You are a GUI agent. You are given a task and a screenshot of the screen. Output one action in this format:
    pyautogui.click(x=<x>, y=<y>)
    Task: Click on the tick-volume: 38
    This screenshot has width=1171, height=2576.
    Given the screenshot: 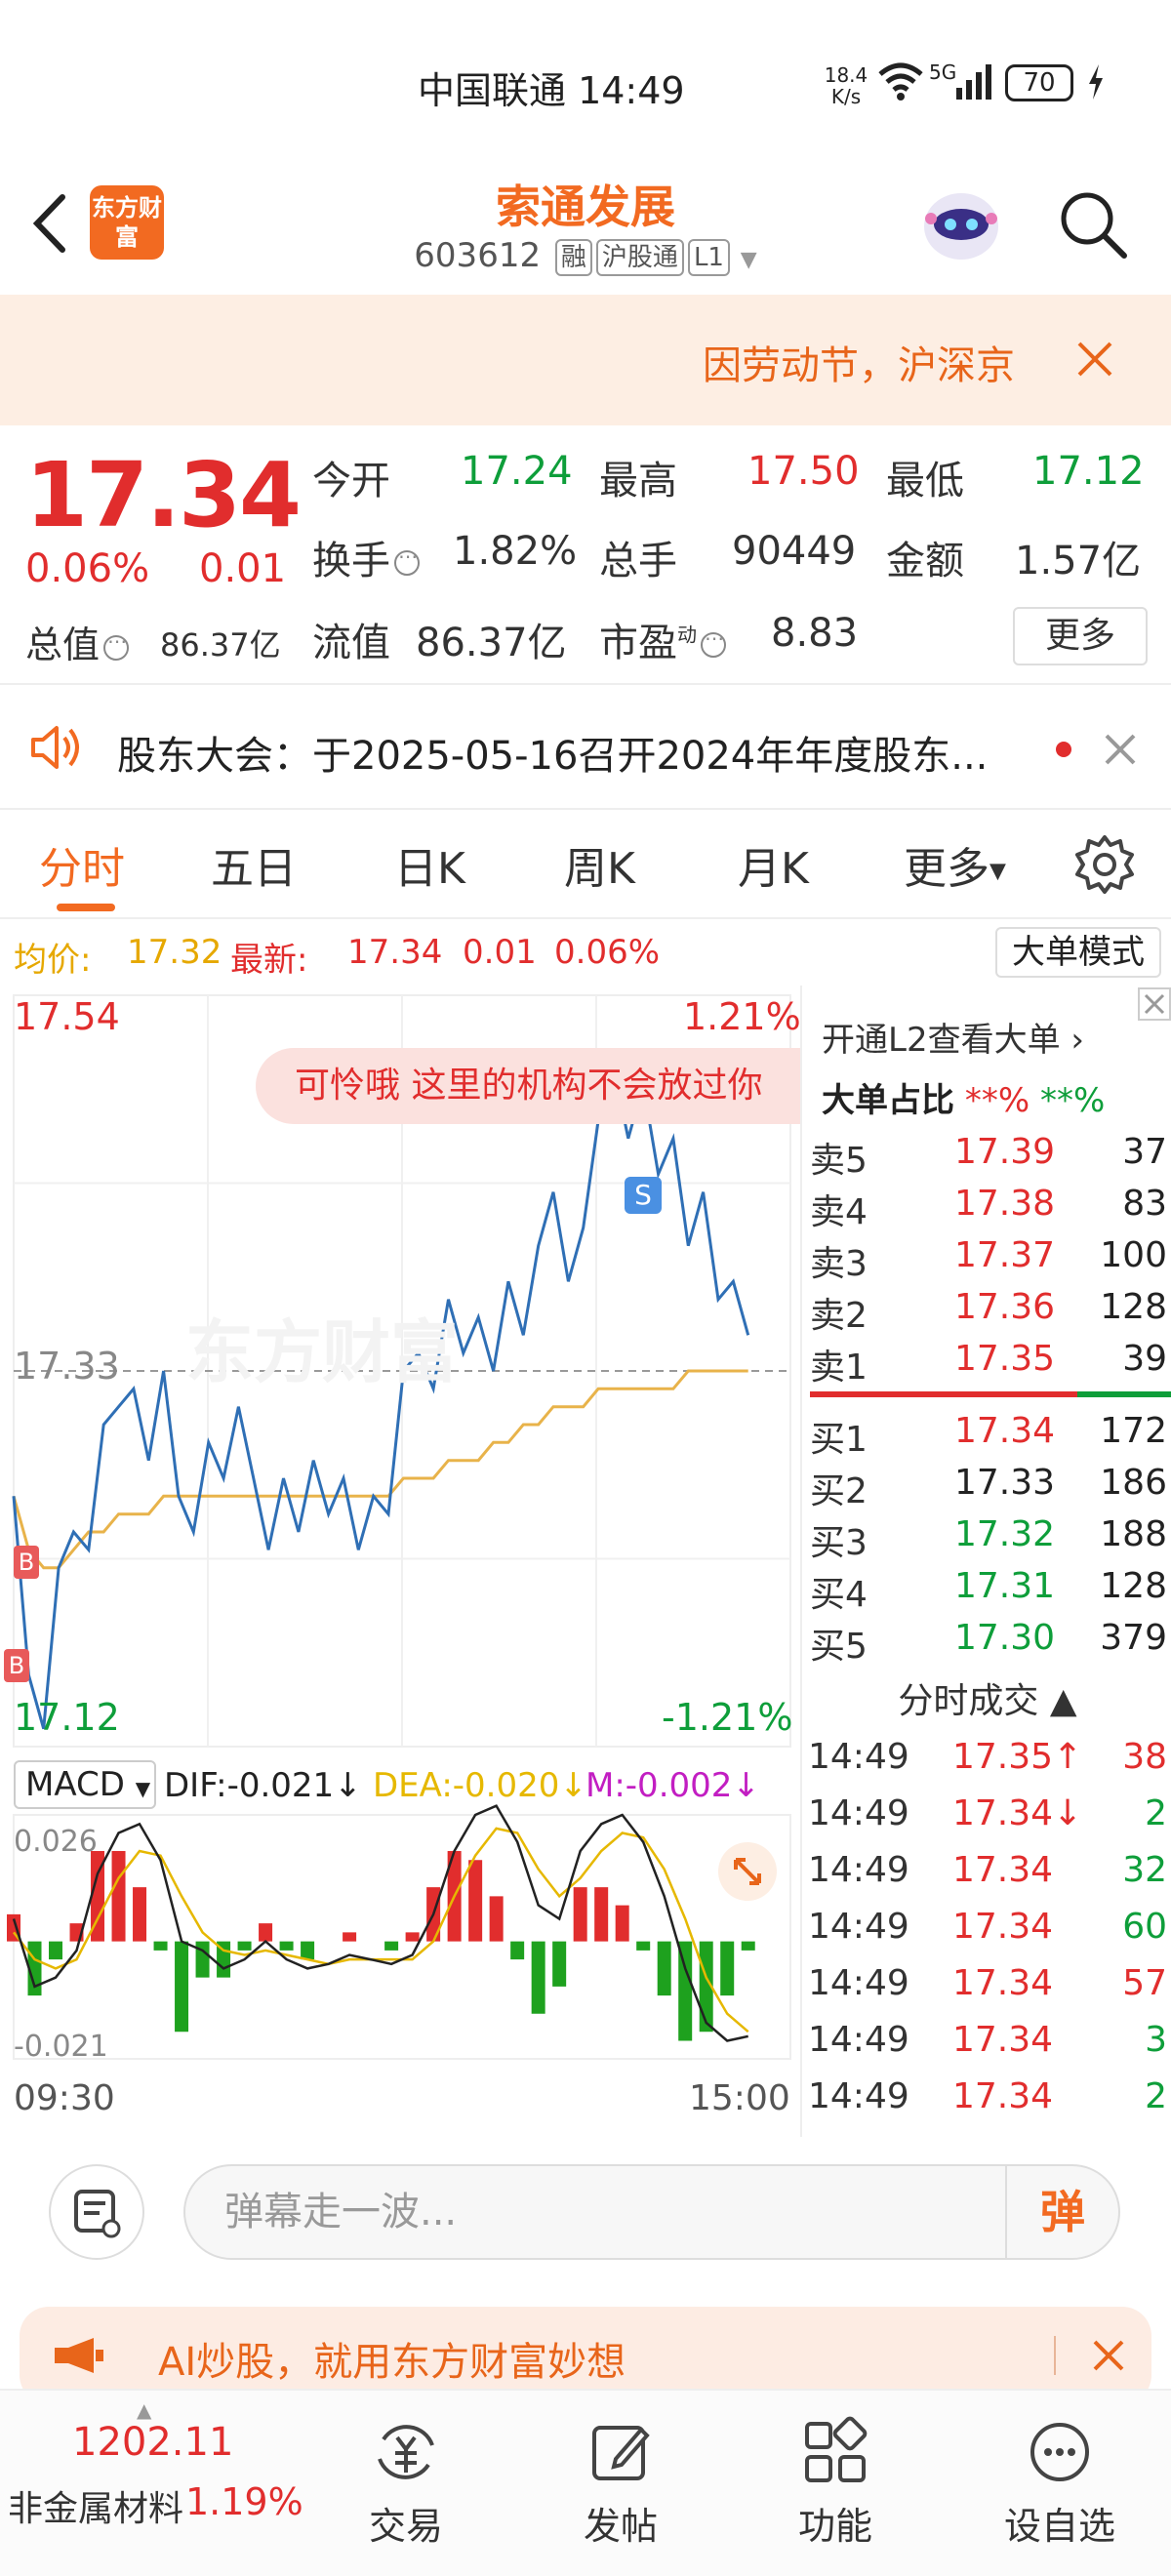 What is the action you would take?
    pyautogui.click(x=1144, y=1757)
    